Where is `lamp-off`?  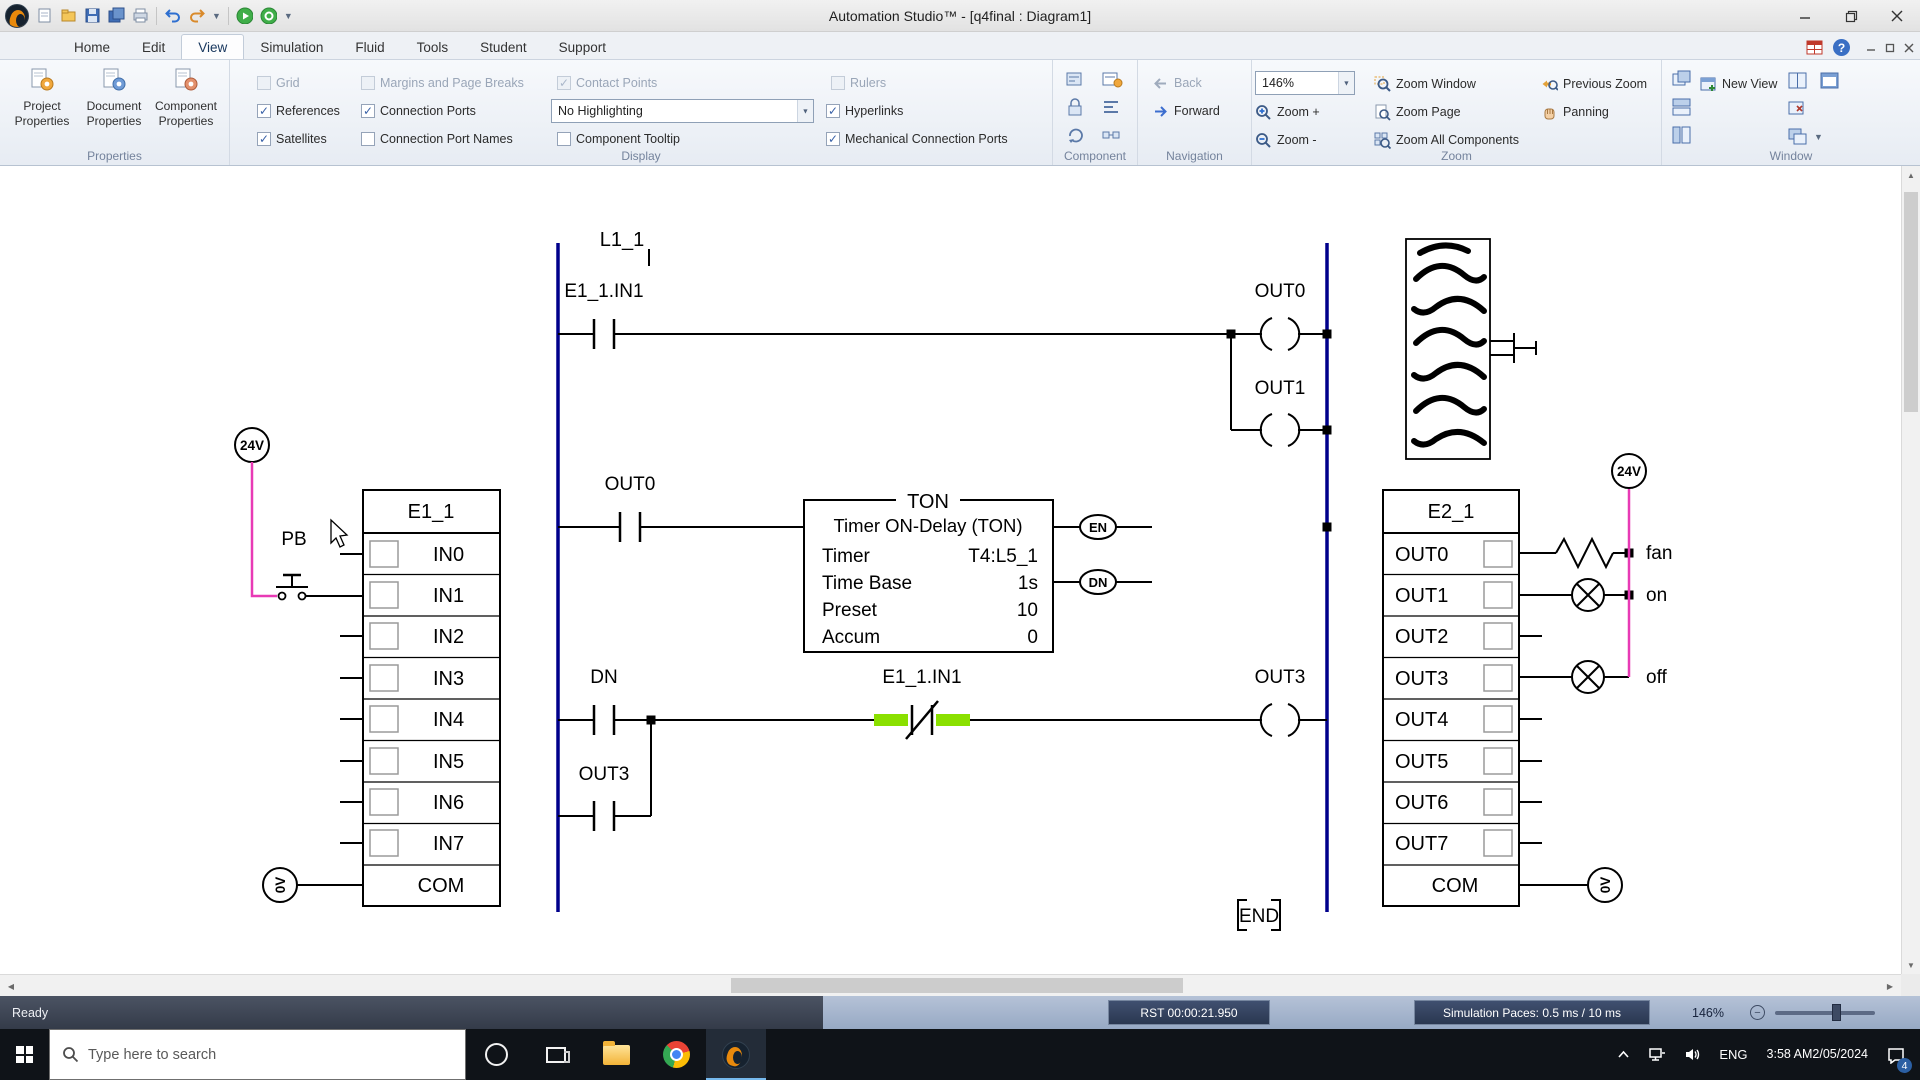 lamp-off is located at coordinates (1588, 677).